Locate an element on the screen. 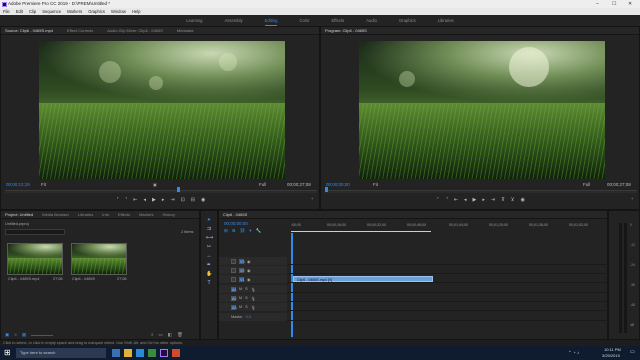 The width and height of the screenshot is (640, 360). track-target-a3: A3 is located at coordinates (234, 307).